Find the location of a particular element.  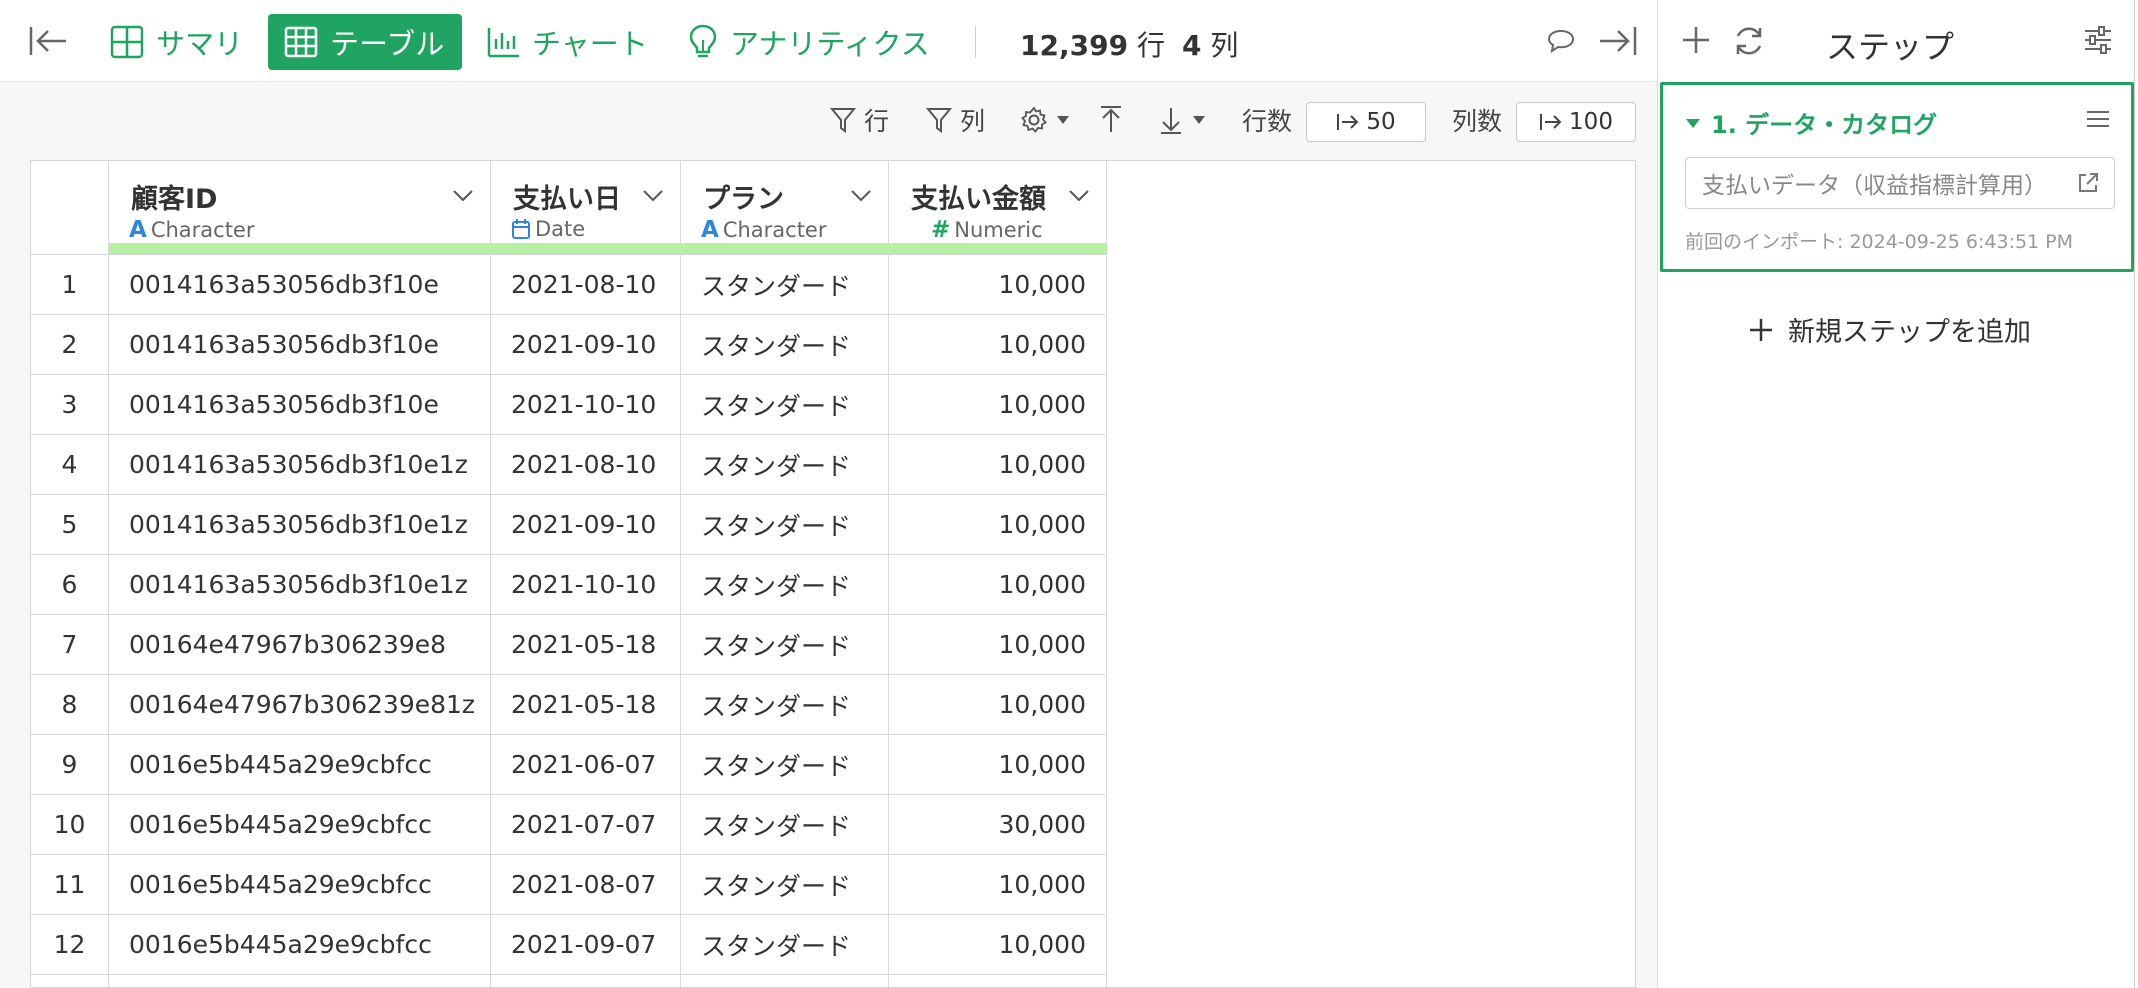

hamburger-menu-icon is located at coordinates (2098, 119).